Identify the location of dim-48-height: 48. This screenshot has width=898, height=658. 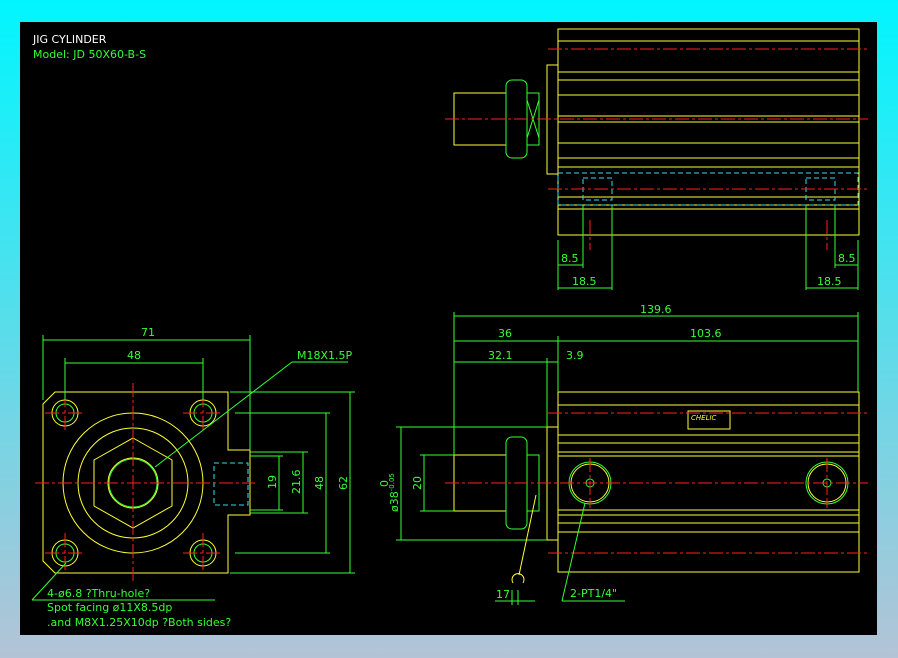
(319, 483).